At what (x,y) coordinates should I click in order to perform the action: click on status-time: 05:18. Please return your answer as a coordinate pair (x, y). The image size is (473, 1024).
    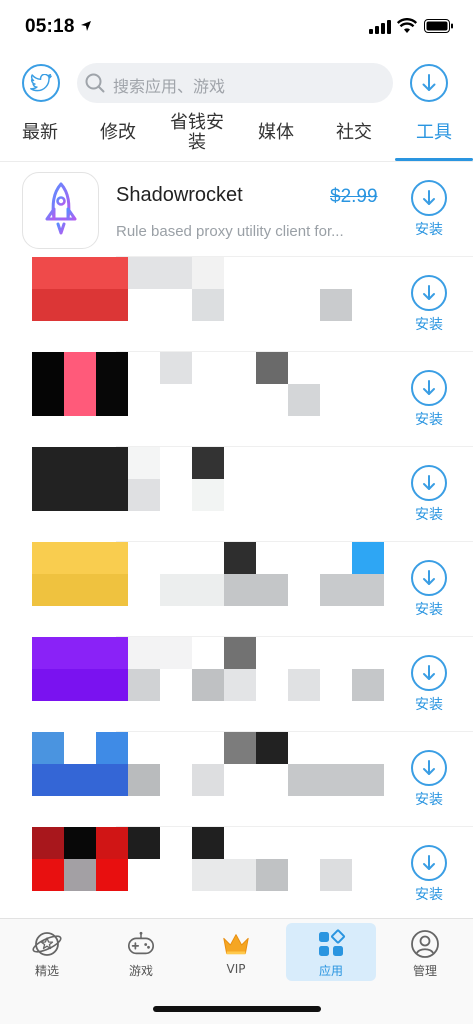
    Looking at the image, I should click on (50, 26).